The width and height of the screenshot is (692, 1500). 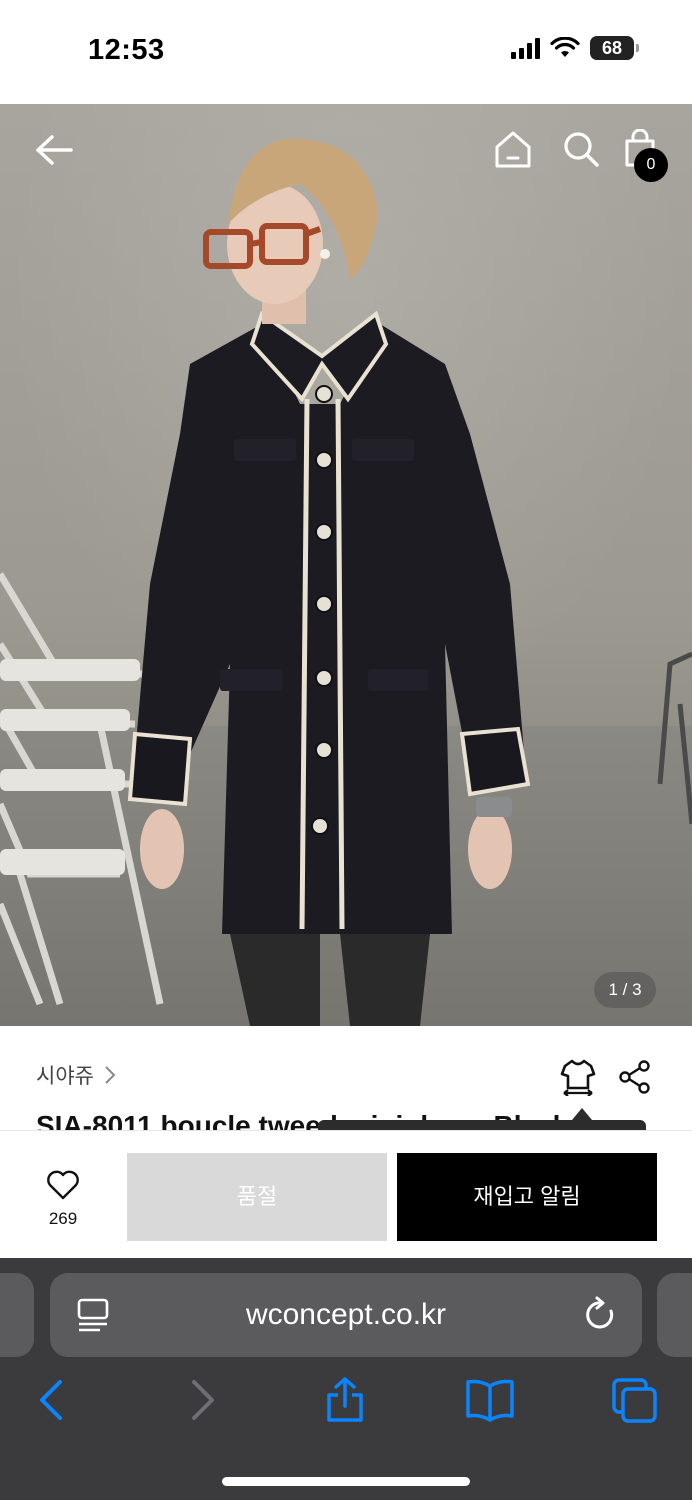 I want to click on browser-back-button, so click(x=51, y=1402).